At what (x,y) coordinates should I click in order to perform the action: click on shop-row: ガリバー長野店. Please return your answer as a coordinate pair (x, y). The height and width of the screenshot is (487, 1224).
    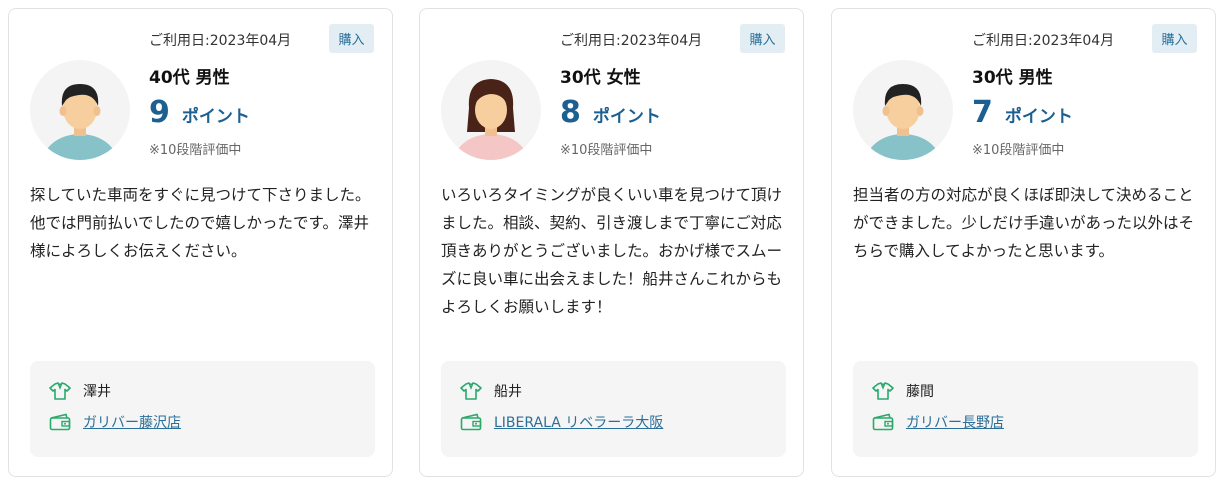
    Looking at the image, I should click on (938, 422).